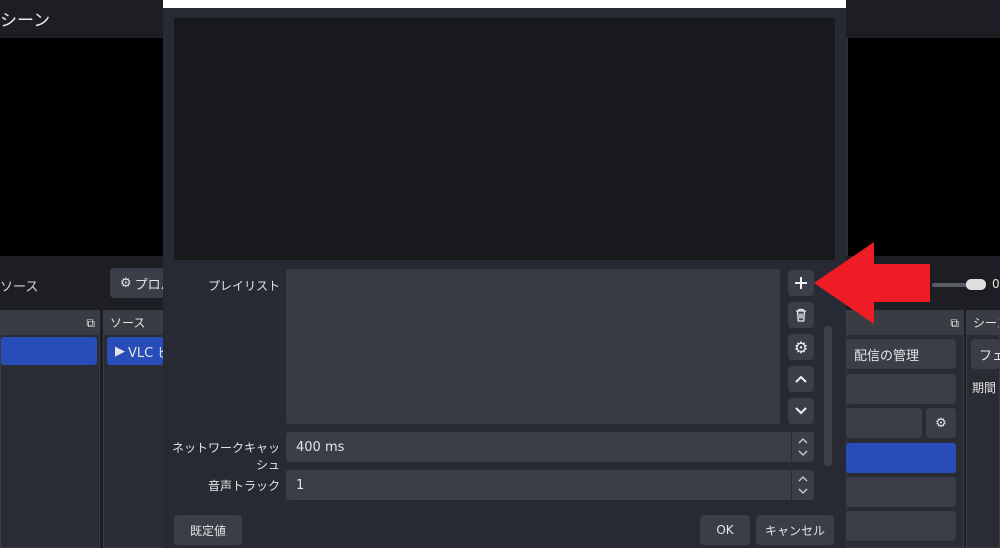 The image size is (1000, 548). What do you see at coordinates (901, 526) in the screenshot?
I see `settings-button` at bounding box center [901, 526].